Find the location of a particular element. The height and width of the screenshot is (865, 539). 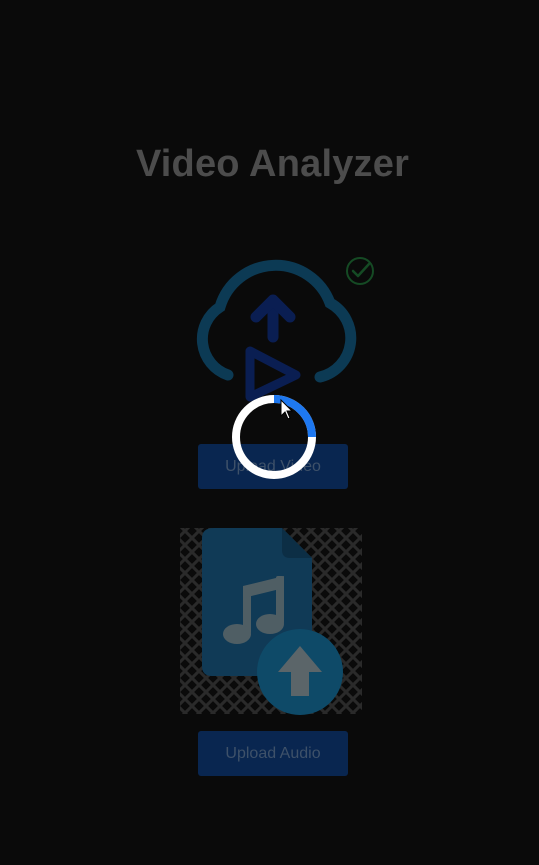

page-title: Video Analyzer is located at coordinates (272, 164).